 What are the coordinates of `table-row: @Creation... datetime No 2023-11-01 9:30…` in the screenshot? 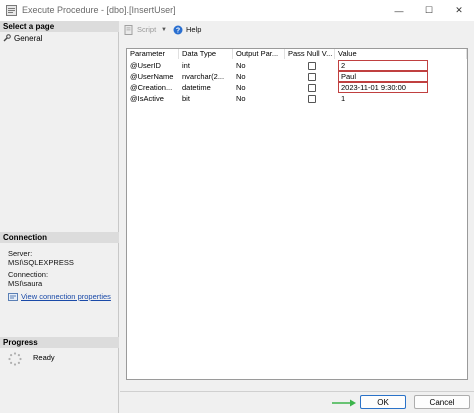 It's located at (297, 87).